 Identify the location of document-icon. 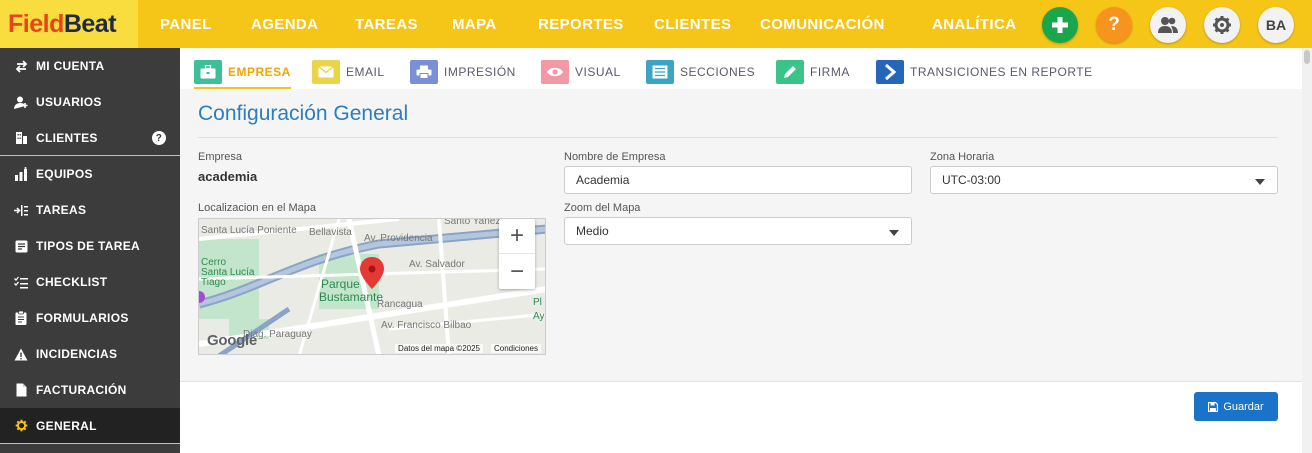
(21, 390).